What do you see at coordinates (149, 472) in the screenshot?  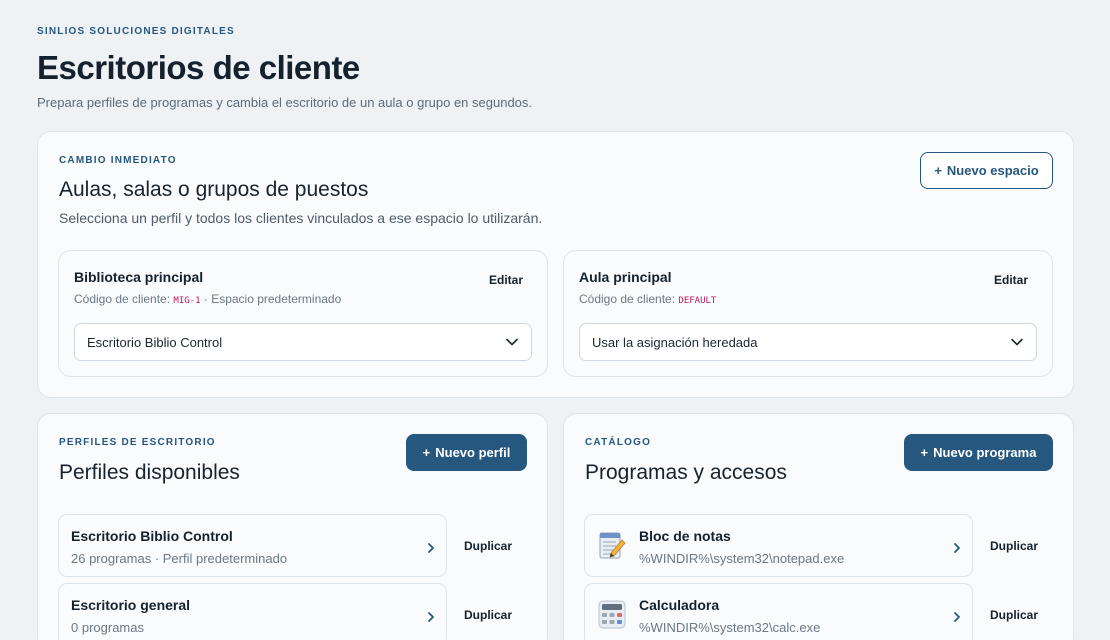 I see `profiles-title: Perfiles disponibles` at bounding box center [149, 472].